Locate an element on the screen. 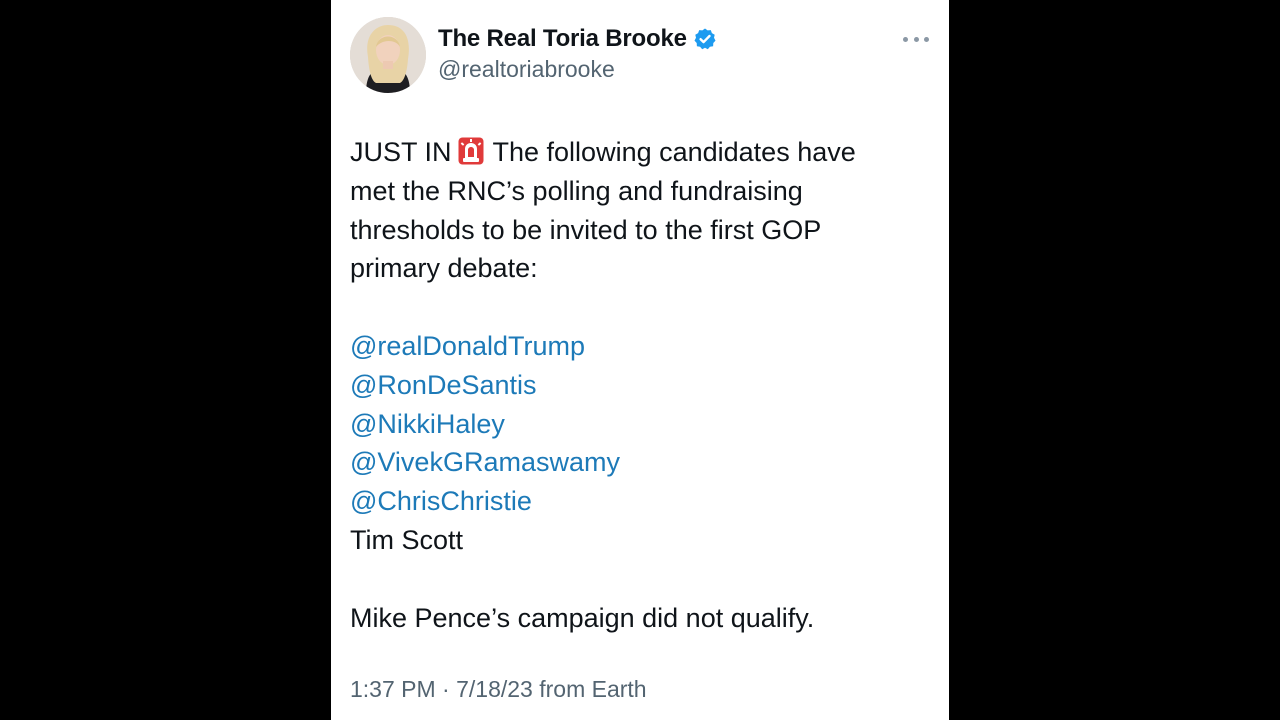 This screenshot has height=720, width=1280. mention-nikkihaley: @NikkiHaley is located at coordinates (630, 424).